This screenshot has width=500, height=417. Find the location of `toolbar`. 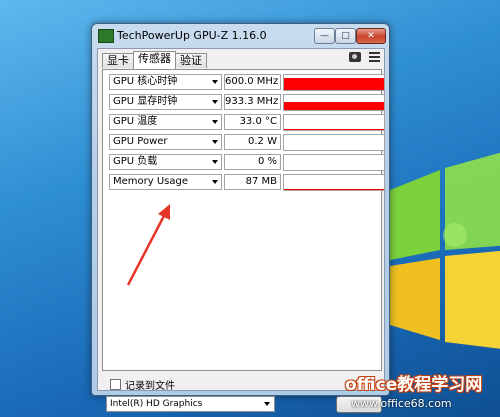

toolbar is located at coordinates (364, 57).